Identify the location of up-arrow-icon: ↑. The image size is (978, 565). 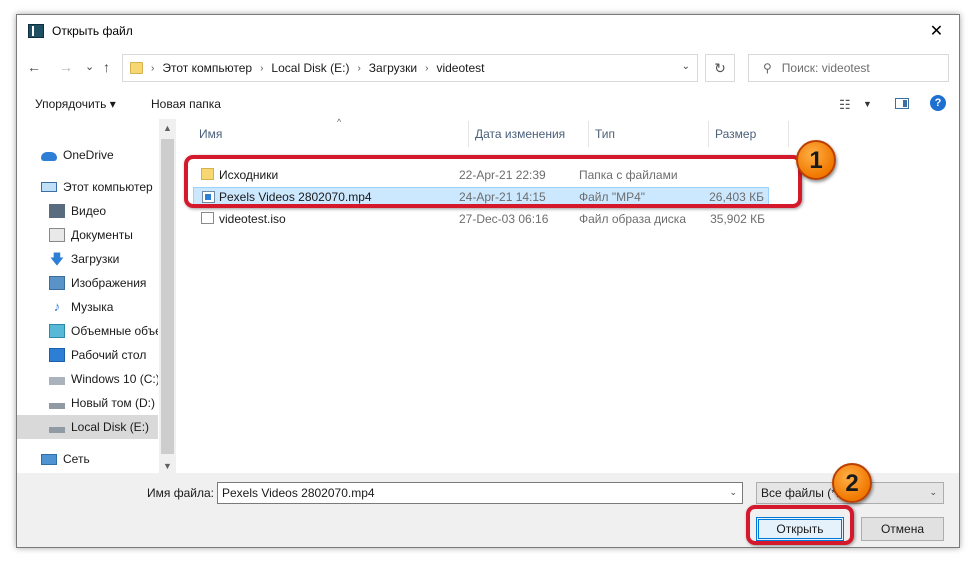
(106, 67).